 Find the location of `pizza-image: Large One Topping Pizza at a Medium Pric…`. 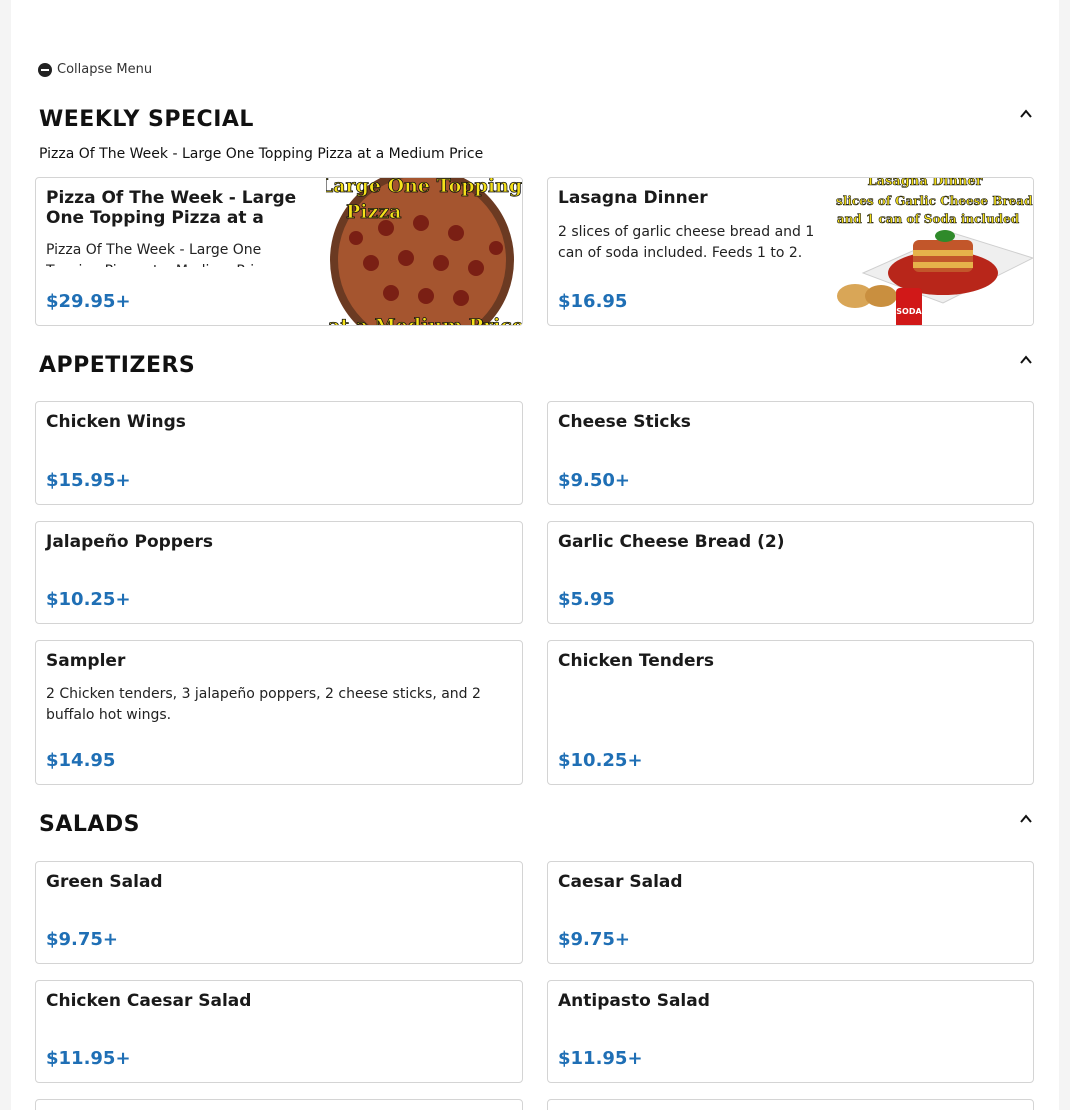

pizza-image: Large One Topping Pizza at a Medium Pric… is located at coordinates (424, 251).